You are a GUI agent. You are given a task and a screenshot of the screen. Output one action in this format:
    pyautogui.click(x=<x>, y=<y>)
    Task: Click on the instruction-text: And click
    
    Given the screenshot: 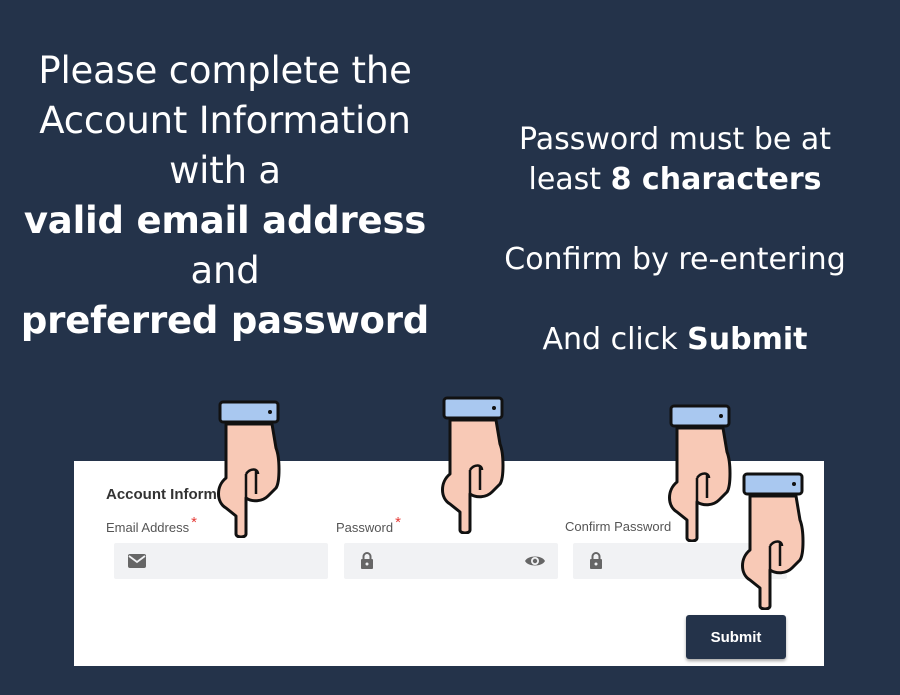 What is the action you would take?
    pyautogui.click(x=615, y=339)
    